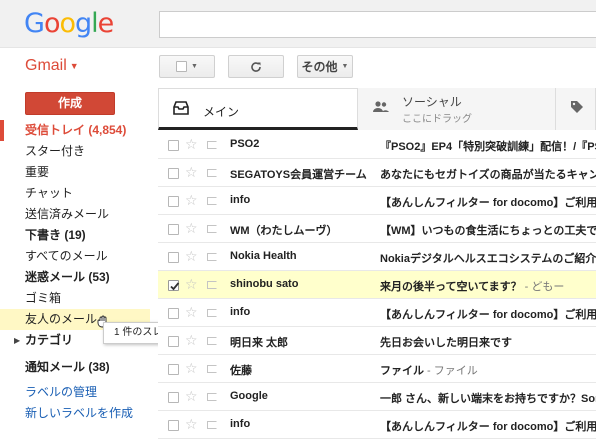  I want to click on tab-social: ソーシャル ここにドラッグ, so click(457, 109).